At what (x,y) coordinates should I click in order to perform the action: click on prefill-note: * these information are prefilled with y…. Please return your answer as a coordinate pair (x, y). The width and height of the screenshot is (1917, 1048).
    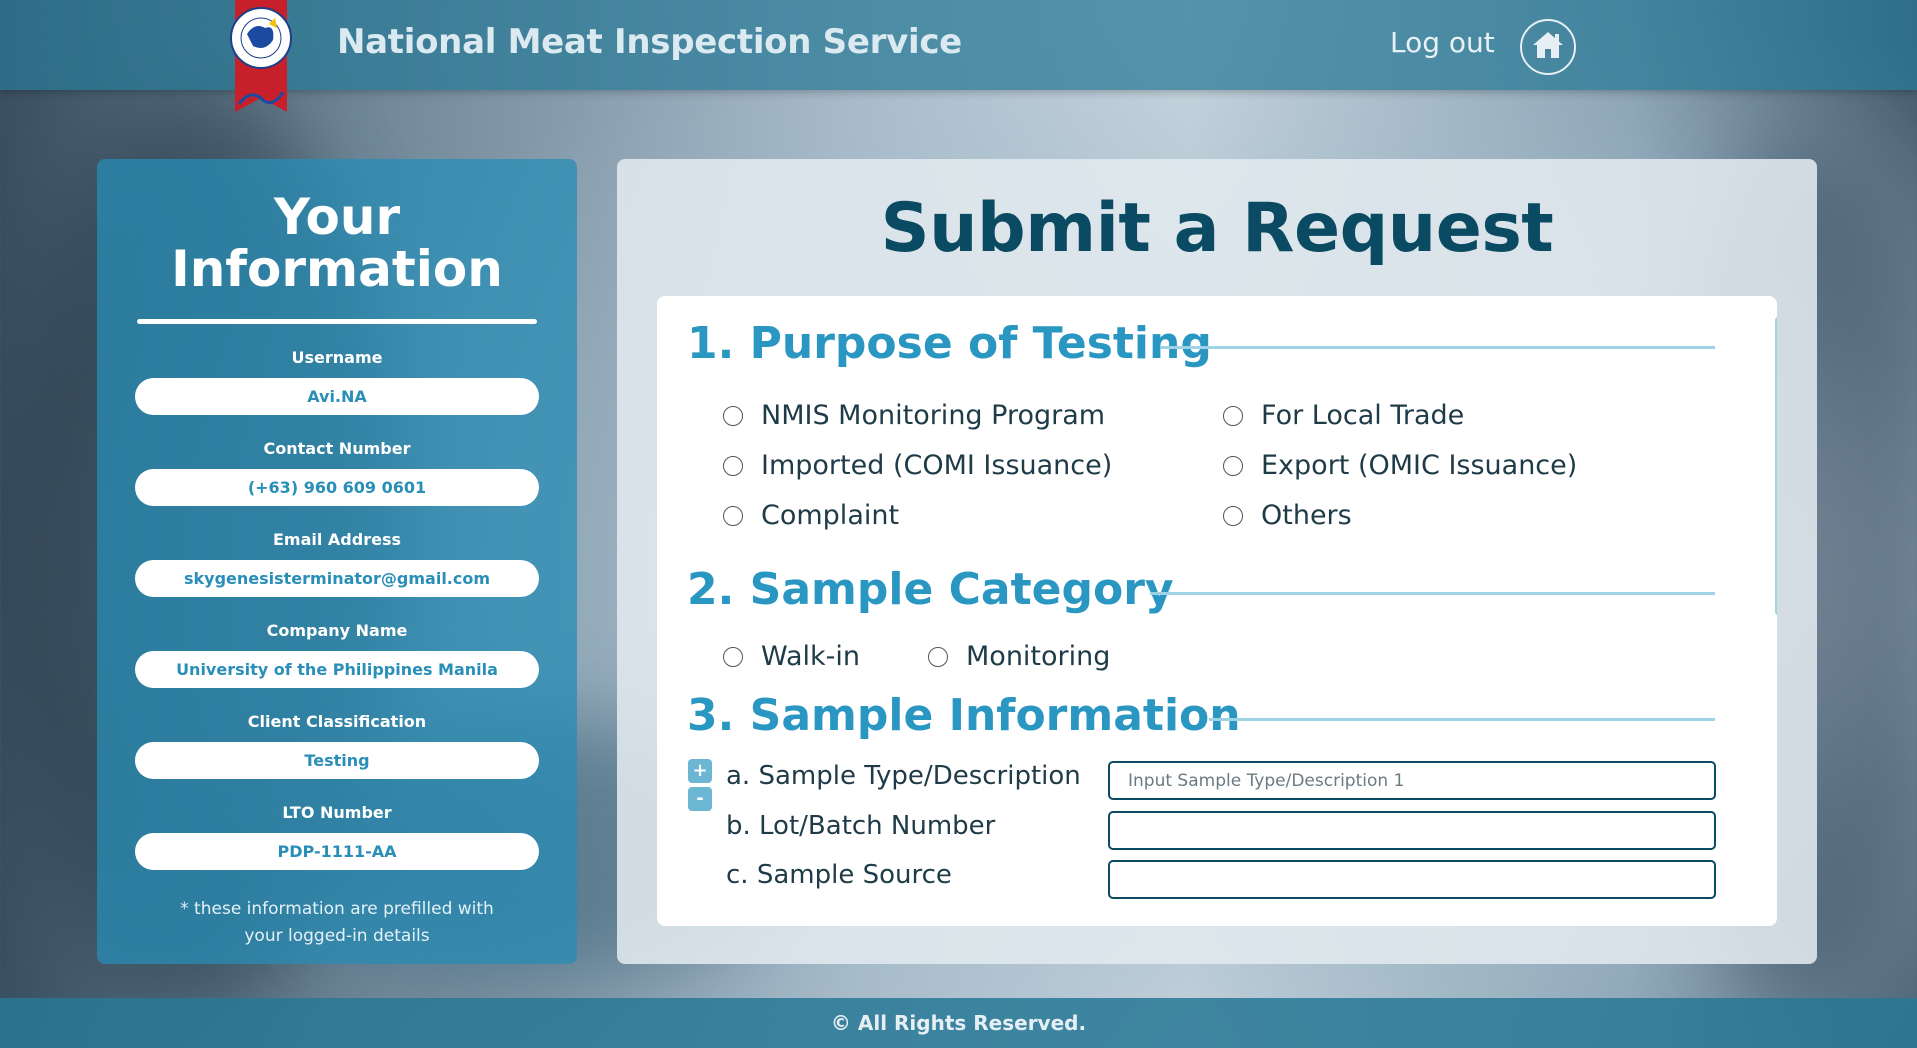
    Looking at the image, I should click on (337, 923).